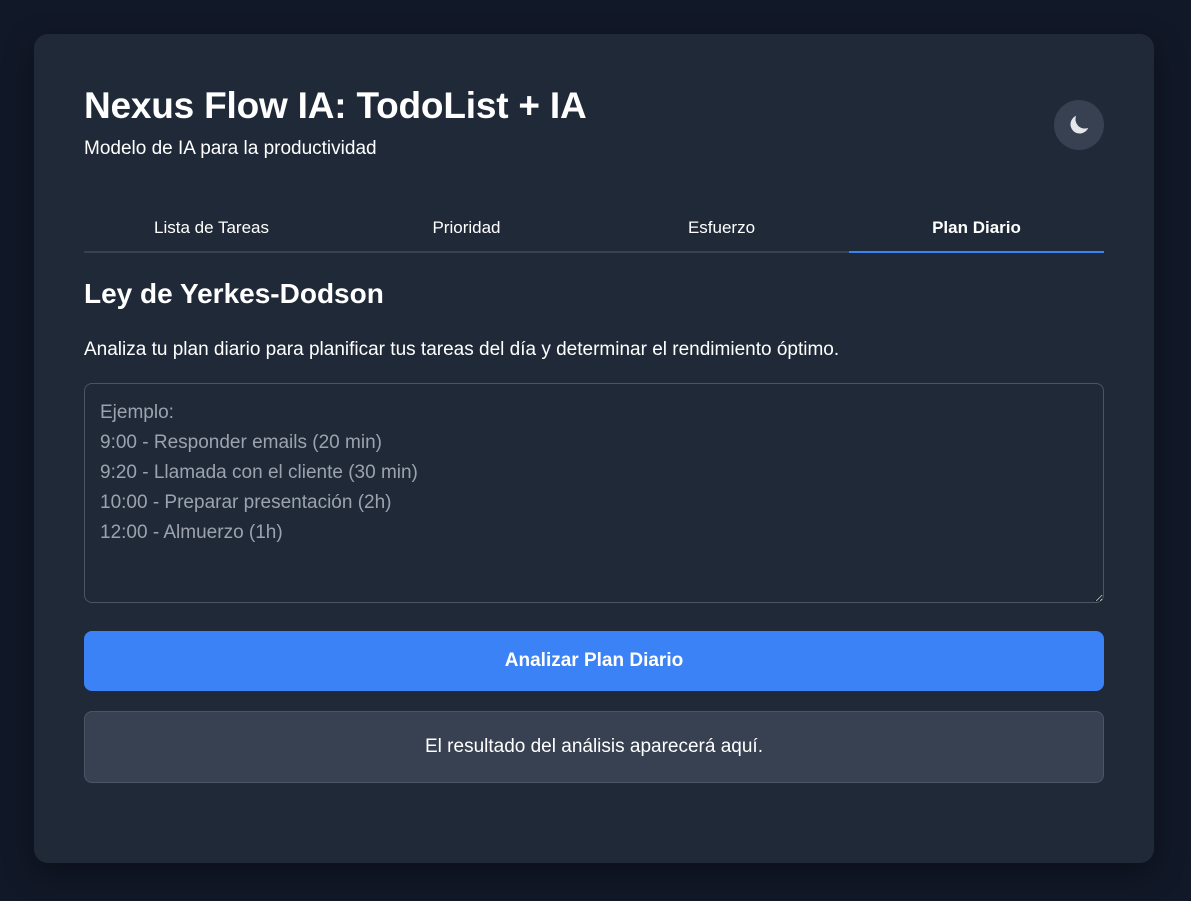  I want to click on tab-esfuerzo: Esfuerzo, so click(721, 229).